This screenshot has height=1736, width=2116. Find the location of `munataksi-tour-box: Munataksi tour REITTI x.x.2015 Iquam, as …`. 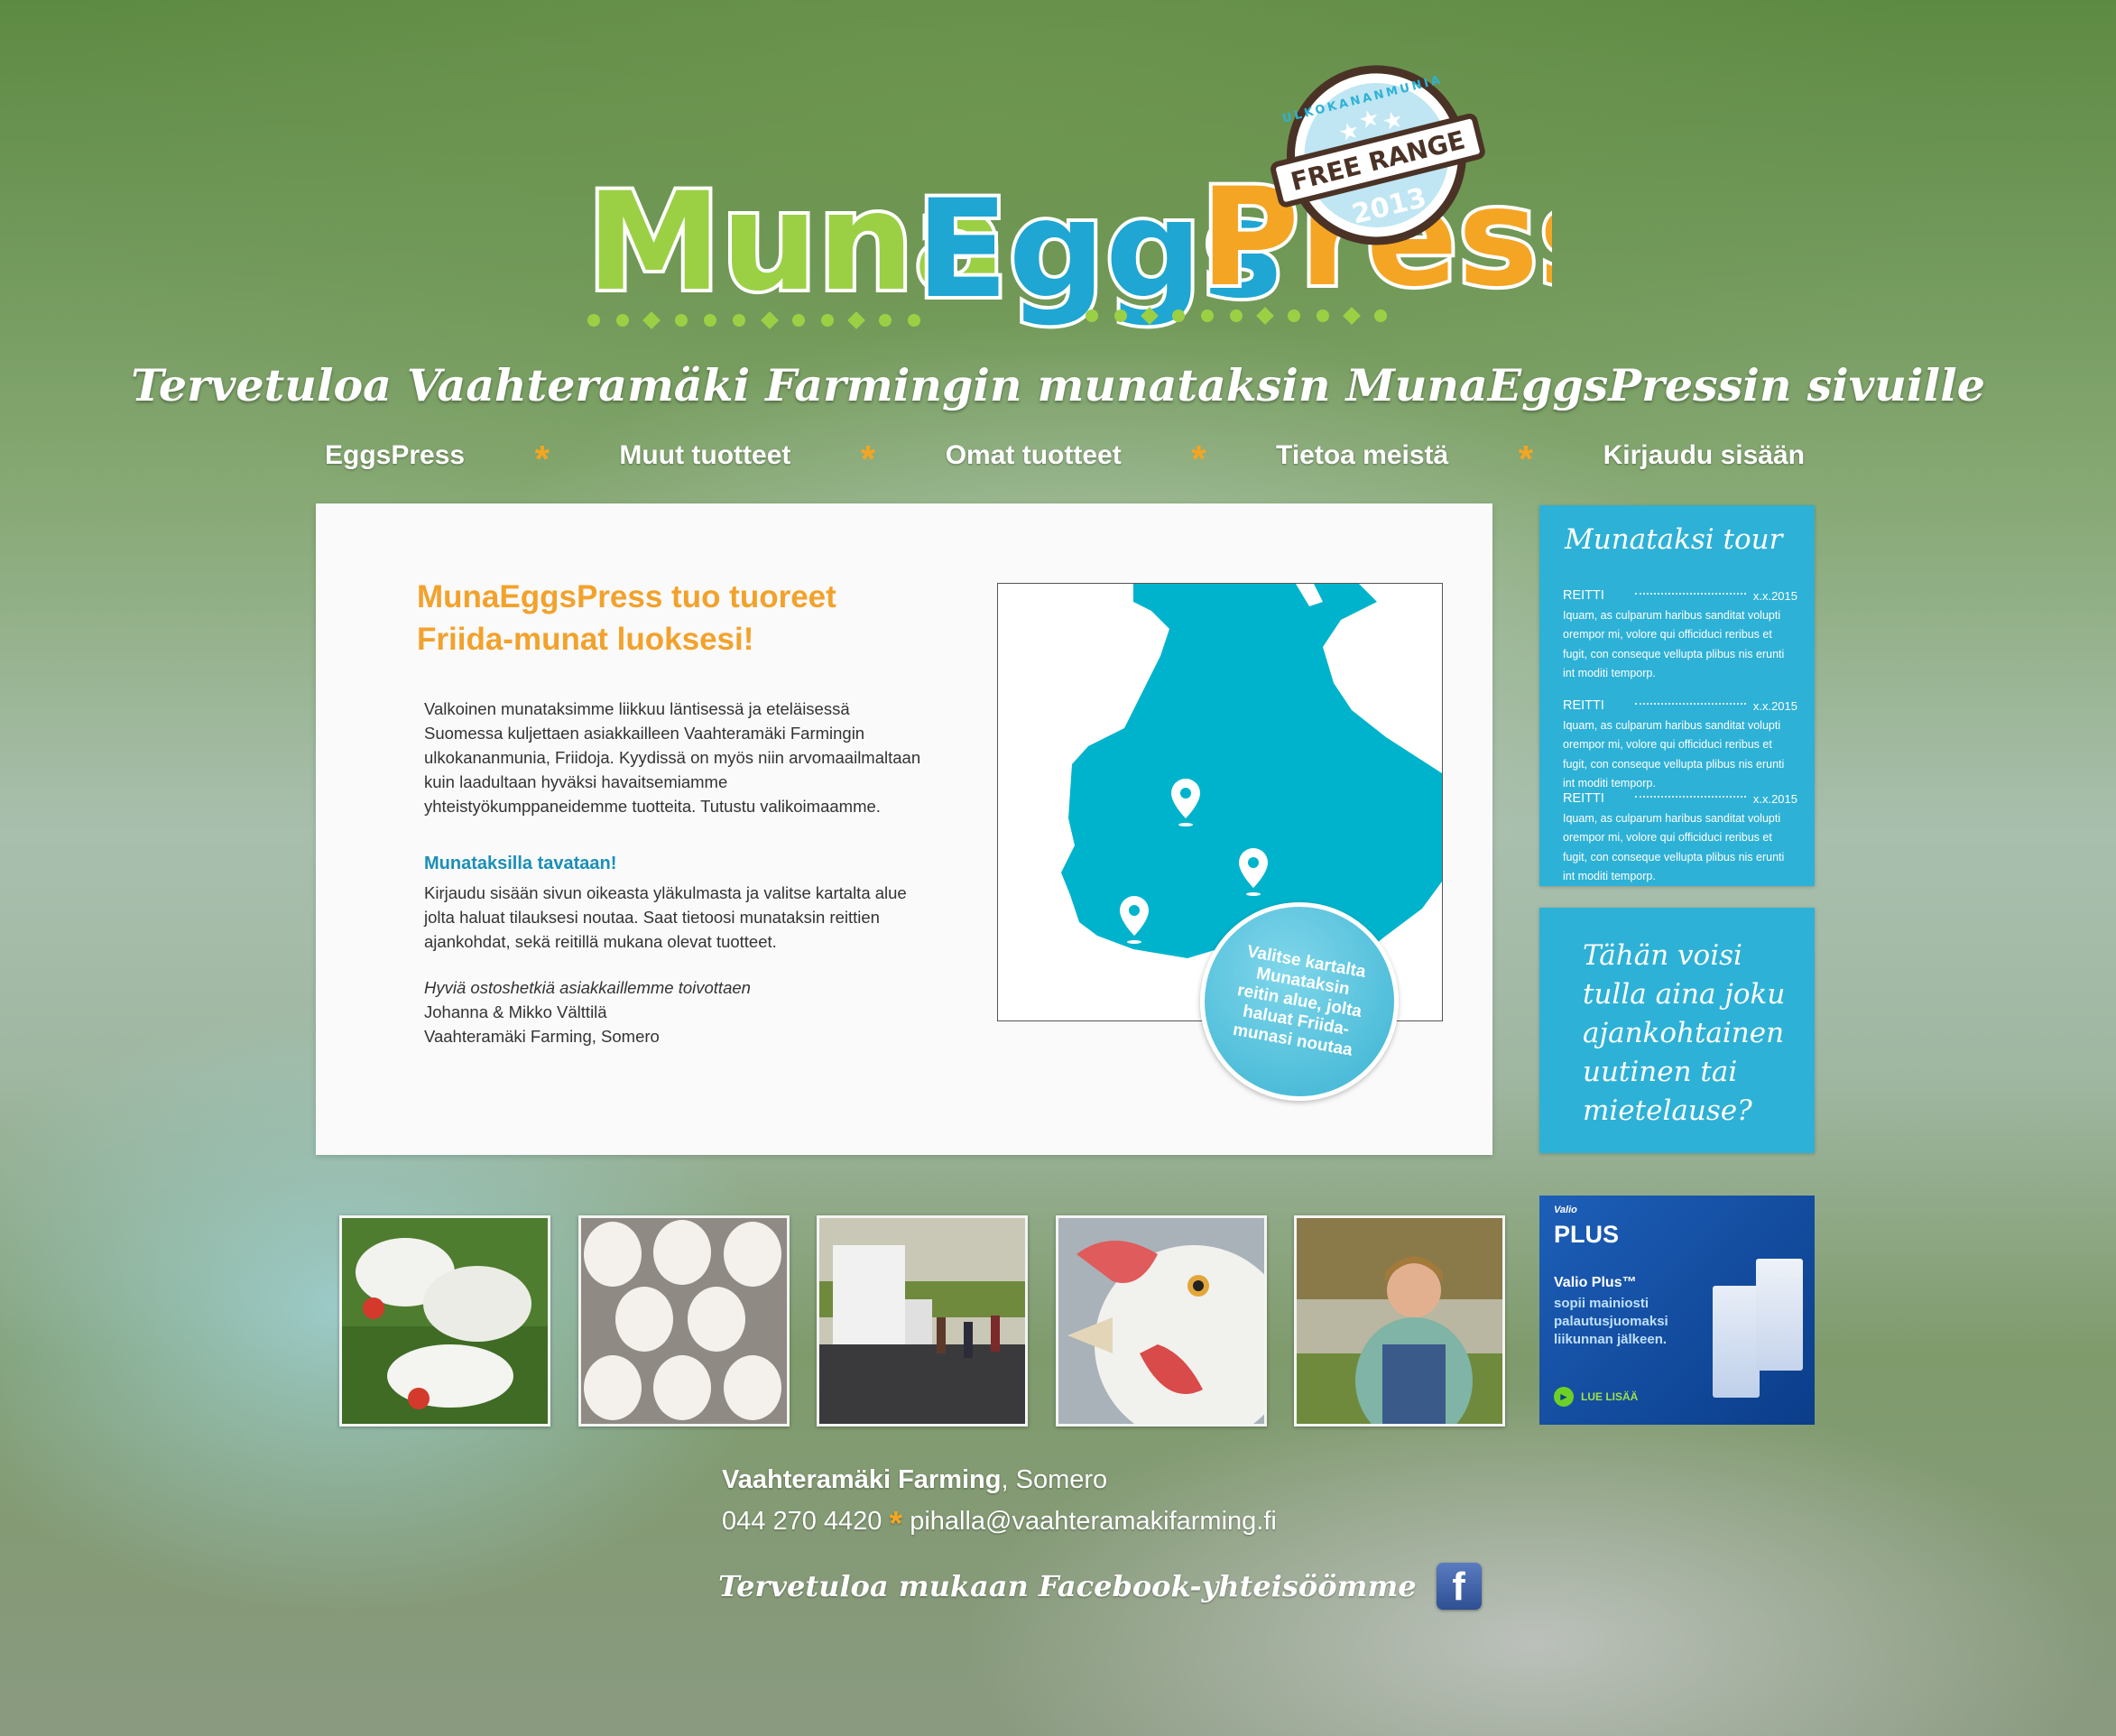

munataksi-tour-box: Munataksi tour REITTI x.x.2015 Iquam, as … is located at coordinates (1677, 695).